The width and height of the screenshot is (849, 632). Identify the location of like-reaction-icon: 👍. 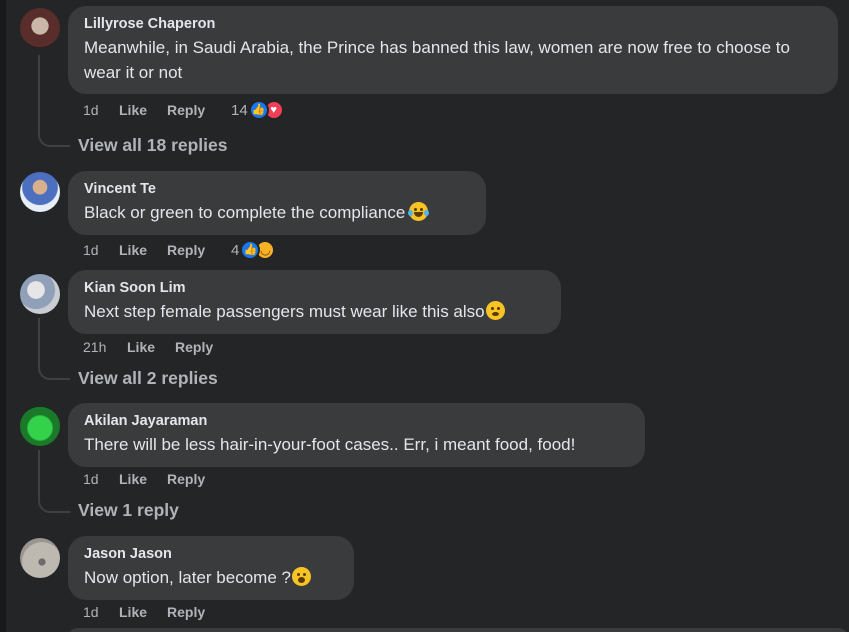
(258, 110).